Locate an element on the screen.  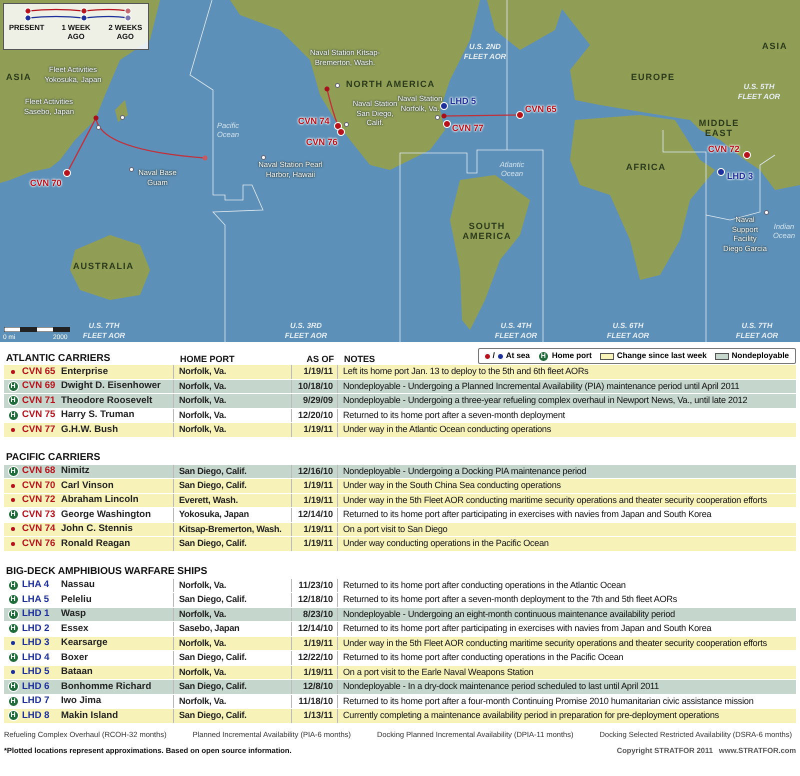
column-header: NOTES is located at coordinates (360, 359).